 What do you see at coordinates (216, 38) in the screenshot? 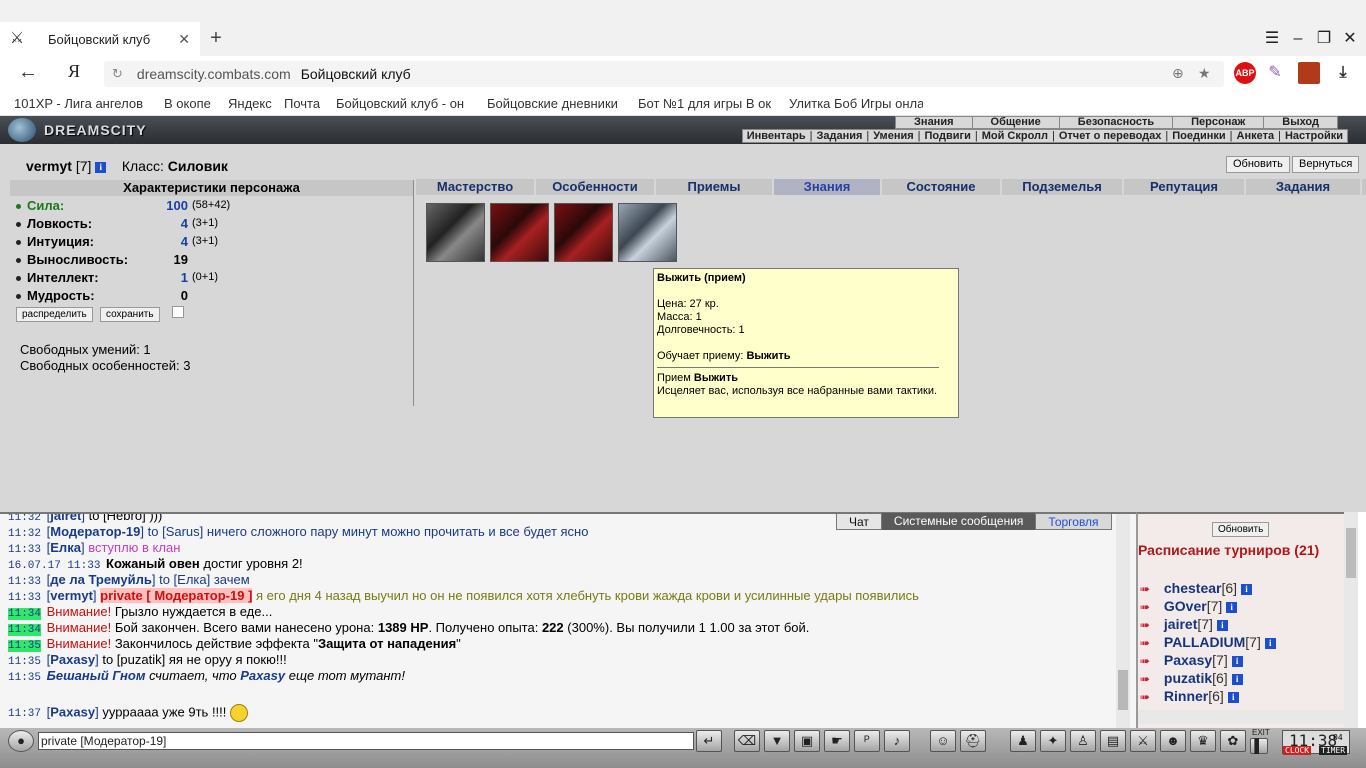
I see `new-tab-button: +` at bounding box center [216, 38].